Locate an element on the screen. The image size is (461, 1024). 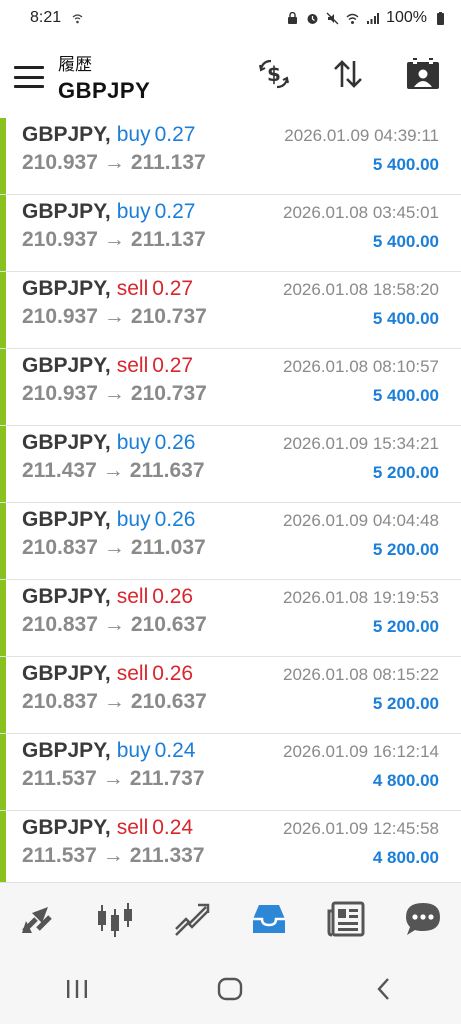
trade-time: 2026.01.08 08:15:22 is located at coordinates (361, 674).